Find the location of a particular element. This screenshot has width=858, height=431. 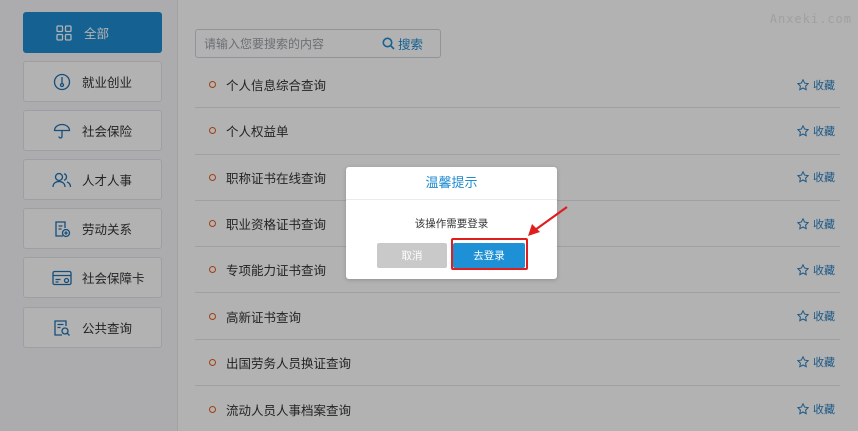

cancel-button: 取消 is located at coordinates (412, 255).